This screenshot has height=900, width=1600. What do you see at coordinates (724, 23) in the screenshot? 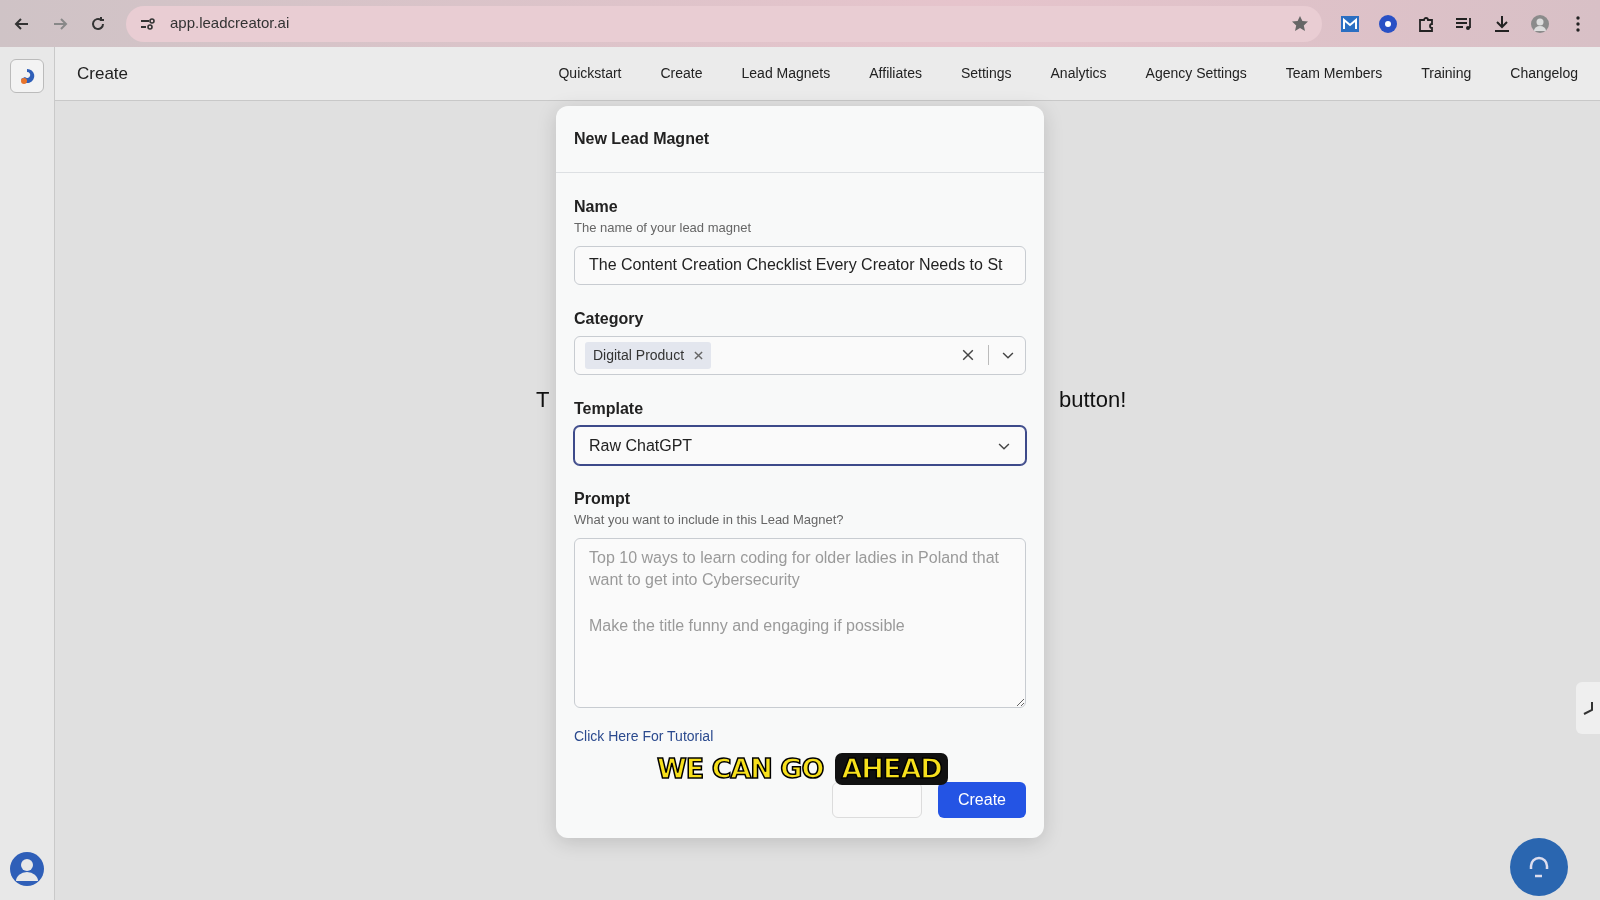
I see `address-bar: app.leadcreator.ai` at bounding box center [724, 23].